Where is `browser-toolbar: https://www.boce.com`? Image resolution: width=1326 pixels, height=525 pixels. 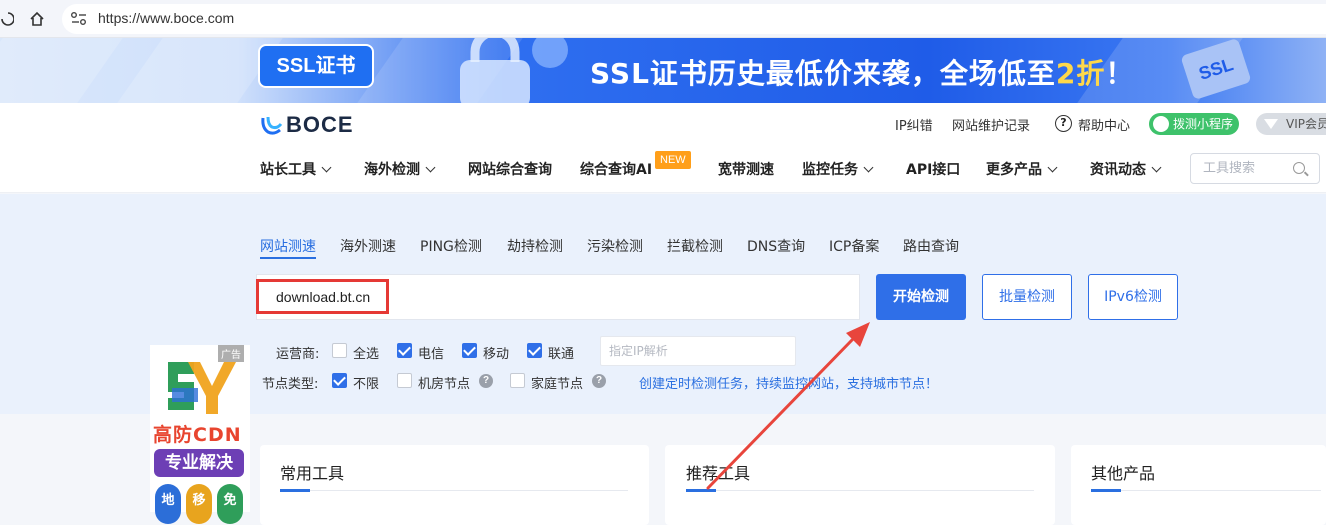
browser-toolbar: https://www.boce.com is located at coordinates (663, 19).